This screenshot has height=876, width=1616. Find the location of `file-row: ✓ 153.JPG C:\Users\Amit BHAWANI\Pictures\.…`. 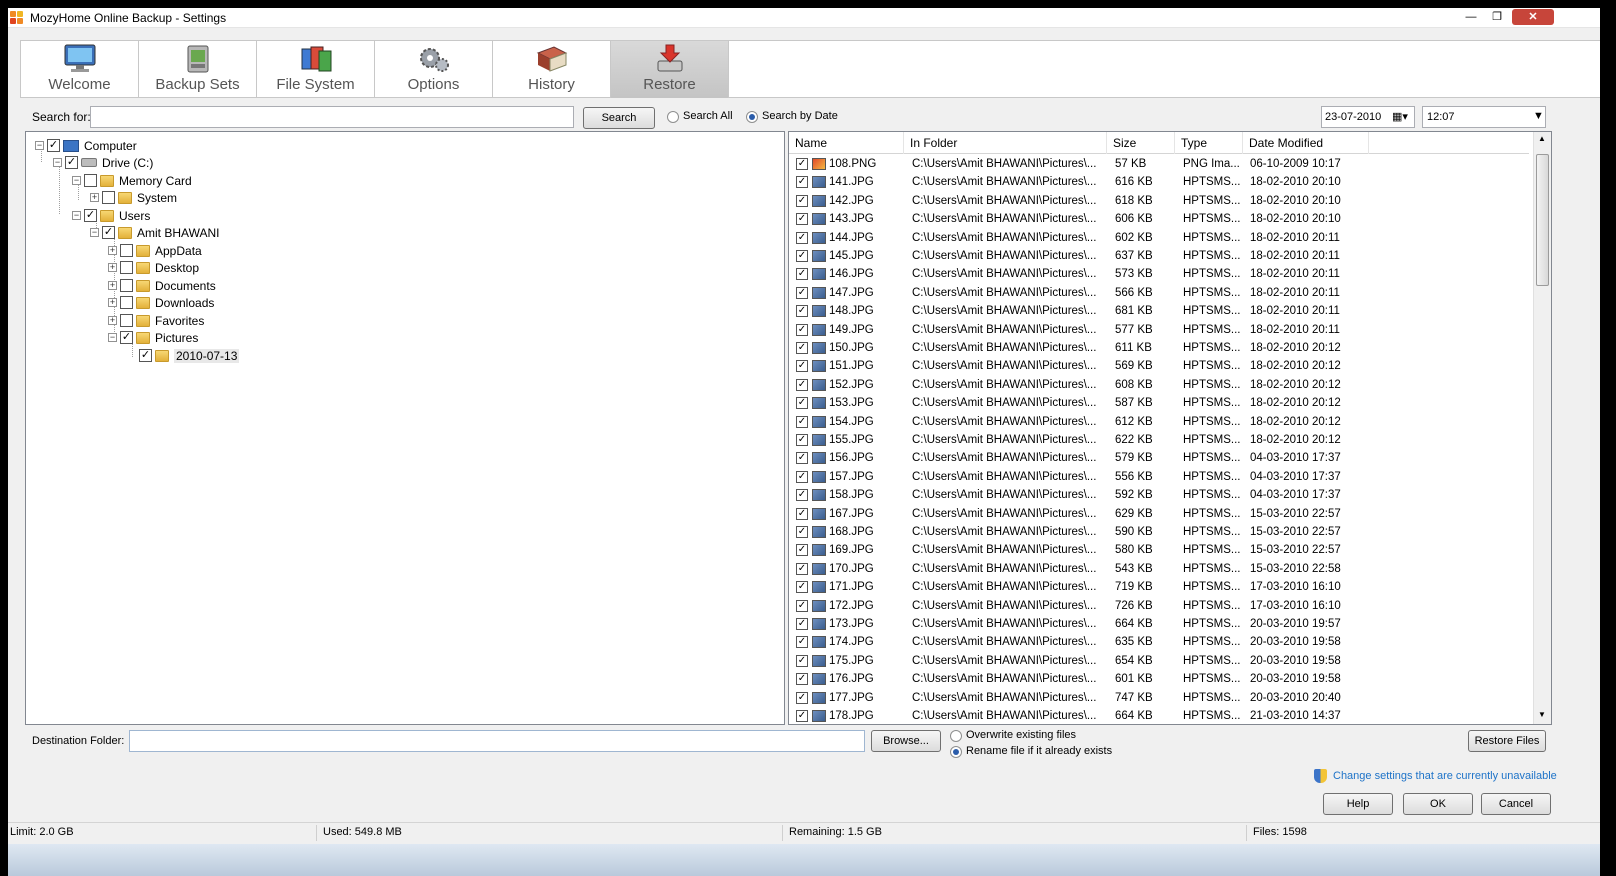

file-row: ✓ 153.JPG C:\Users\Amit BHAWANI\Pictures\.… is located at coordinates (1159, 403).